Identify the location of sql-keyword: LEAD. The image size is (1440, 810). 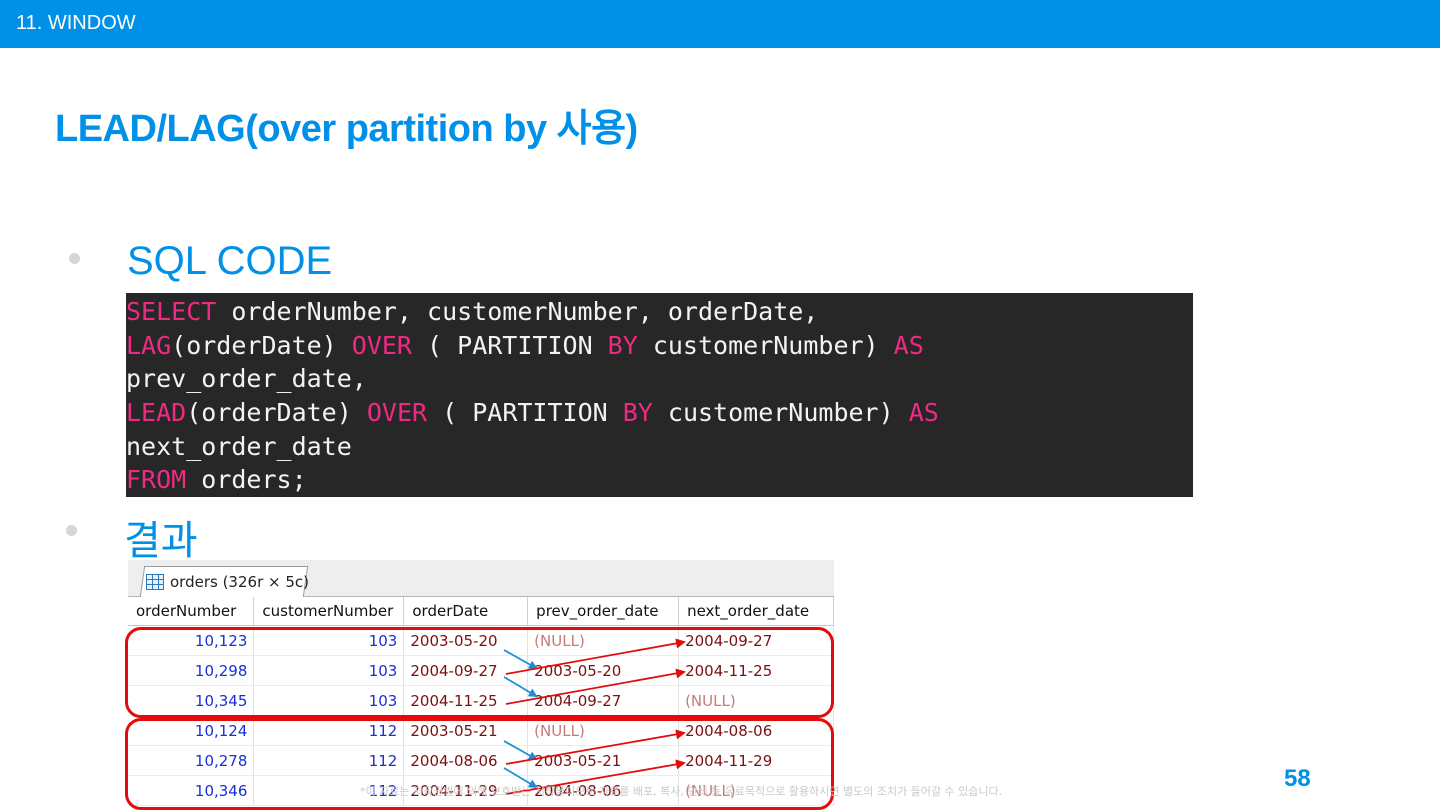
(156, 413).